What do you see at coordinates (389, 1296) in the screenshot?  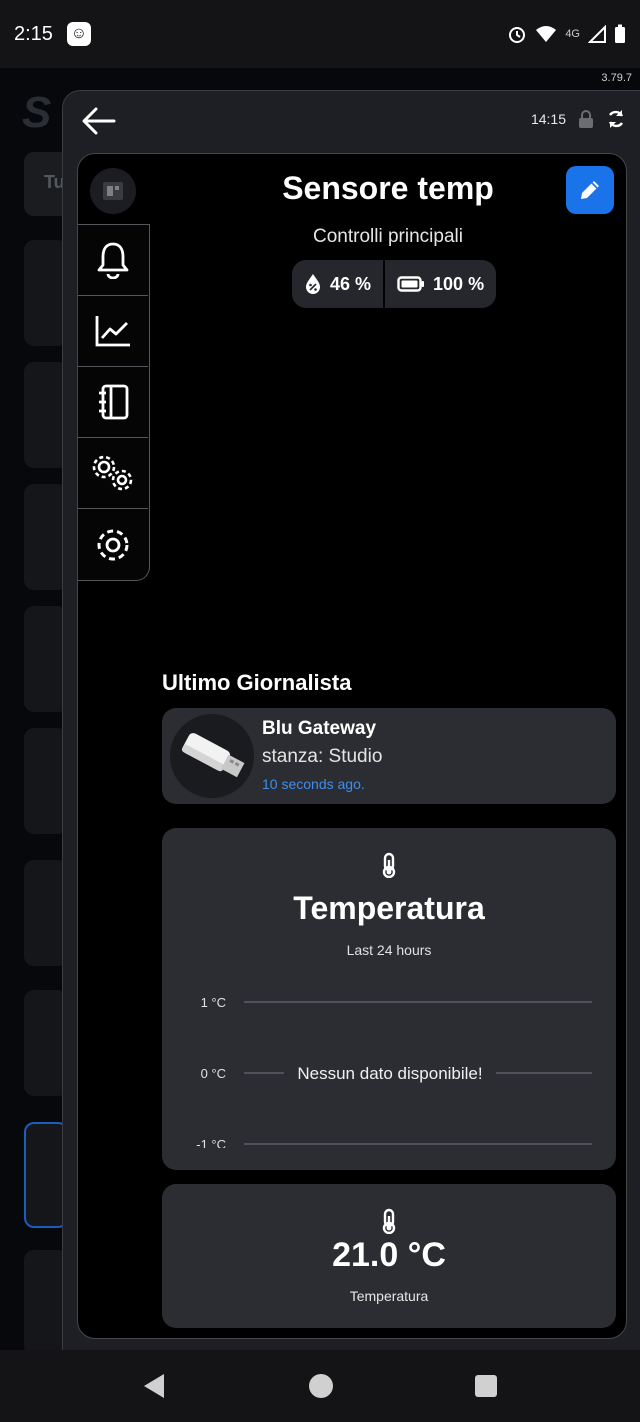 I see `temperature-value-label: Temperatura` at bounding box center [389, 1296].